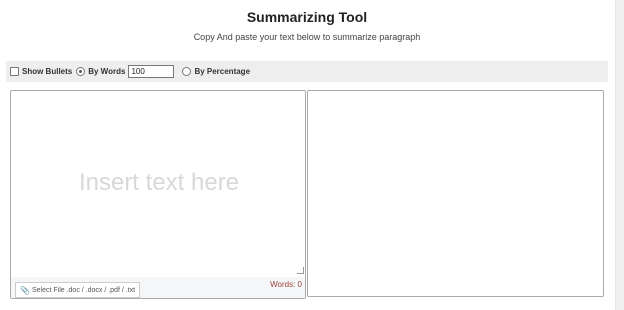  What do you see at coordinates (307, 17) in the screenshot?
I see `page-title: Summarizing Tool` at bounding box center [307, 17].